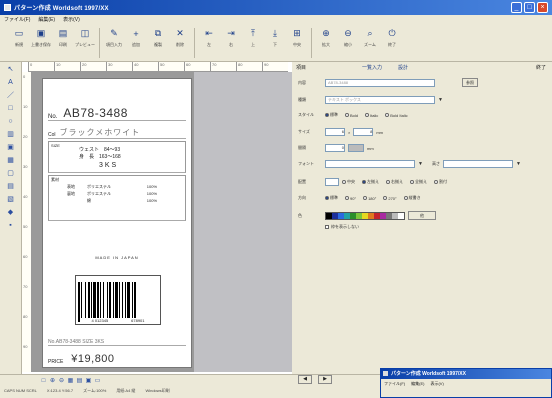 This screenshot has height=398, width=552. What do you see at coordinates (11, 226) in the screenshot?
I see `zoom-tool-icon: ▪` at bounding box center [11, 226].